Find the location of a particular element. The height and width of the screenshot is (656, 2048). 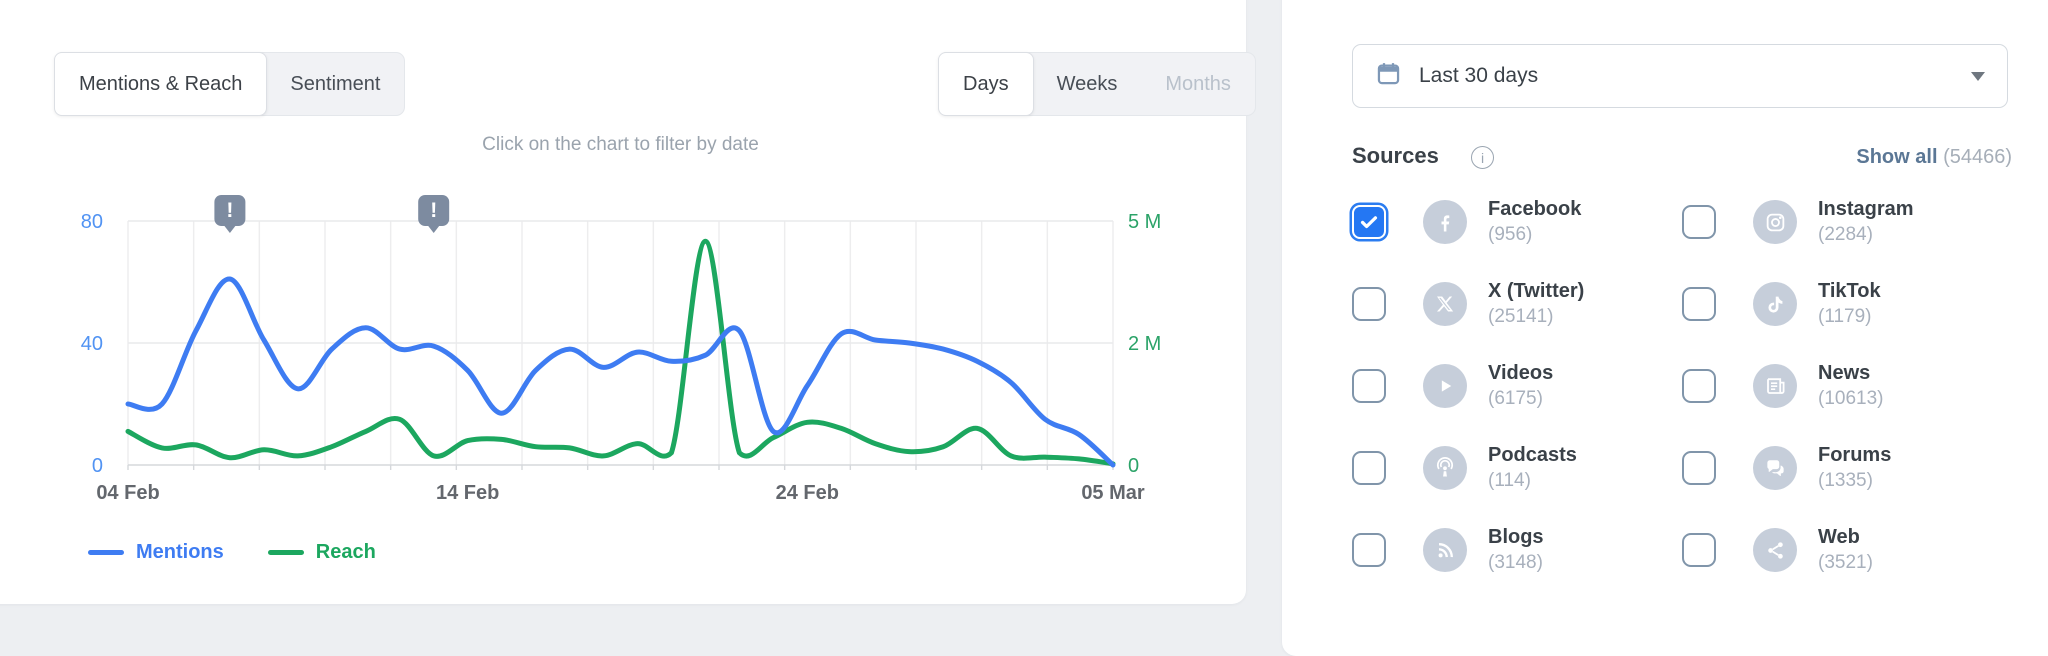

chart-granularity-tabs: Days Weeks Months is located at coordinates (1097, 84).